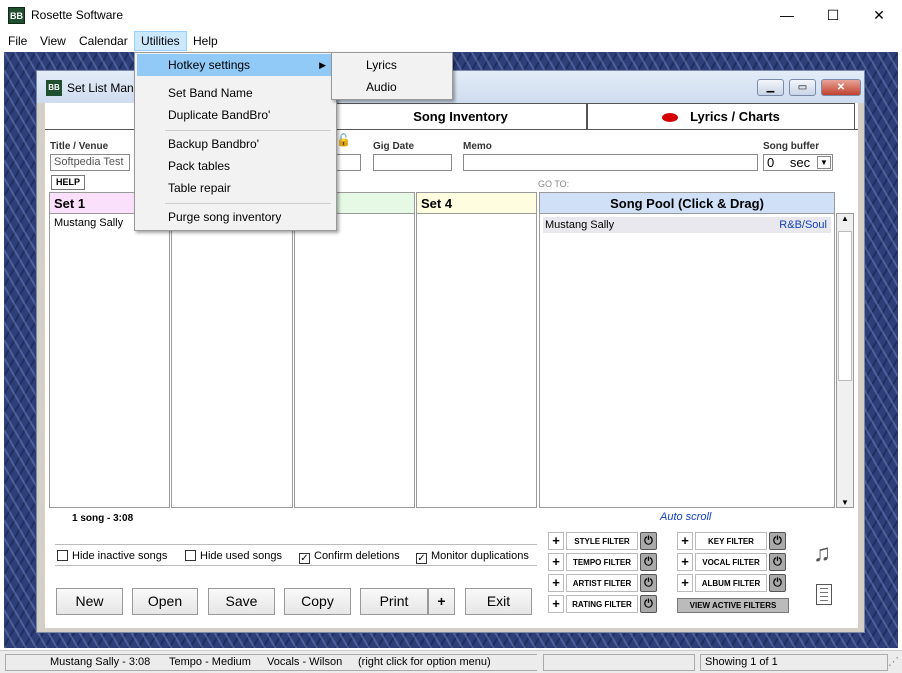  Describe the element at coordinates (833, 15) in the screenshot. I see `maximize-button: ☐` at that location.